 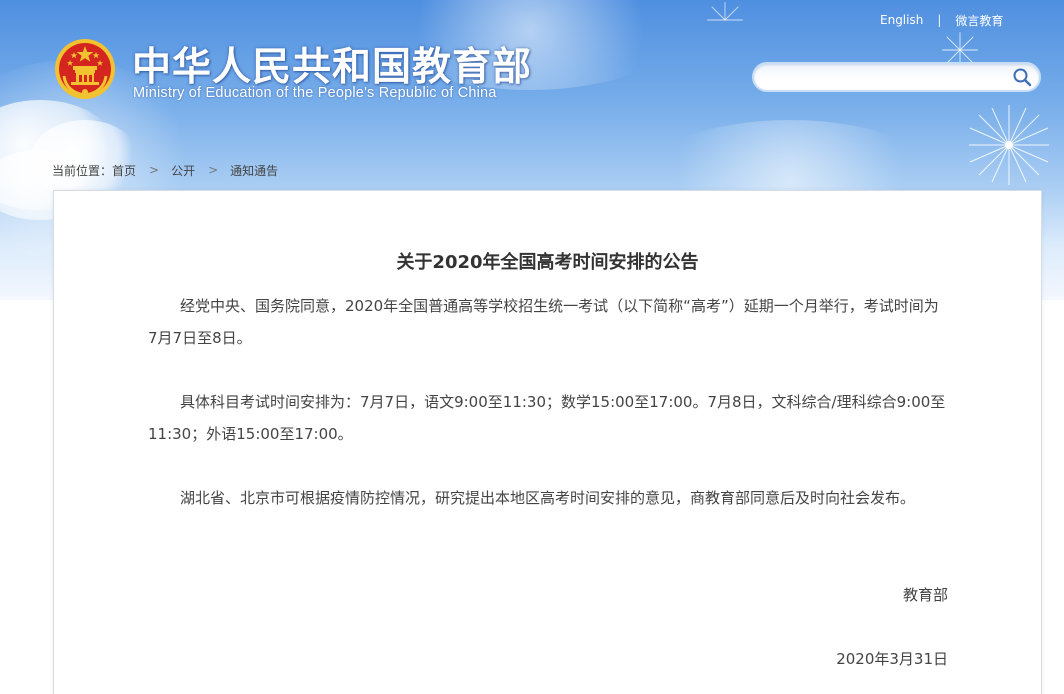 I want to click on search-box, so click(x=896, y=77).